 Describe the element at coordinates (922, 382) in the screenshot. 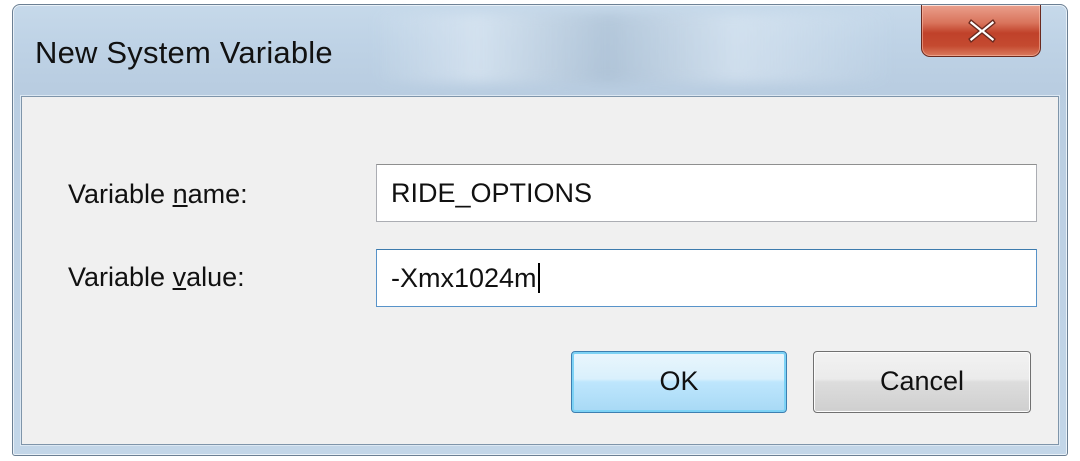

I see `cancel-button: Cancel` at that location.